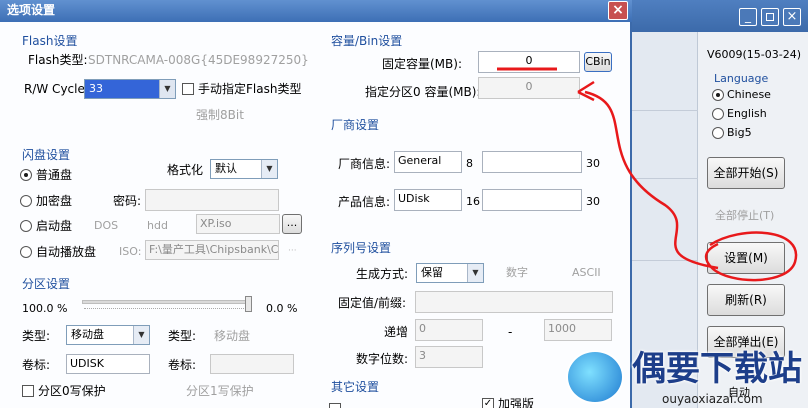  What do you see at coordinates (712, 399) in the screenshot?
I see `watermark-url: ouyaoxiazai.com` at bounding box center [712, 399].